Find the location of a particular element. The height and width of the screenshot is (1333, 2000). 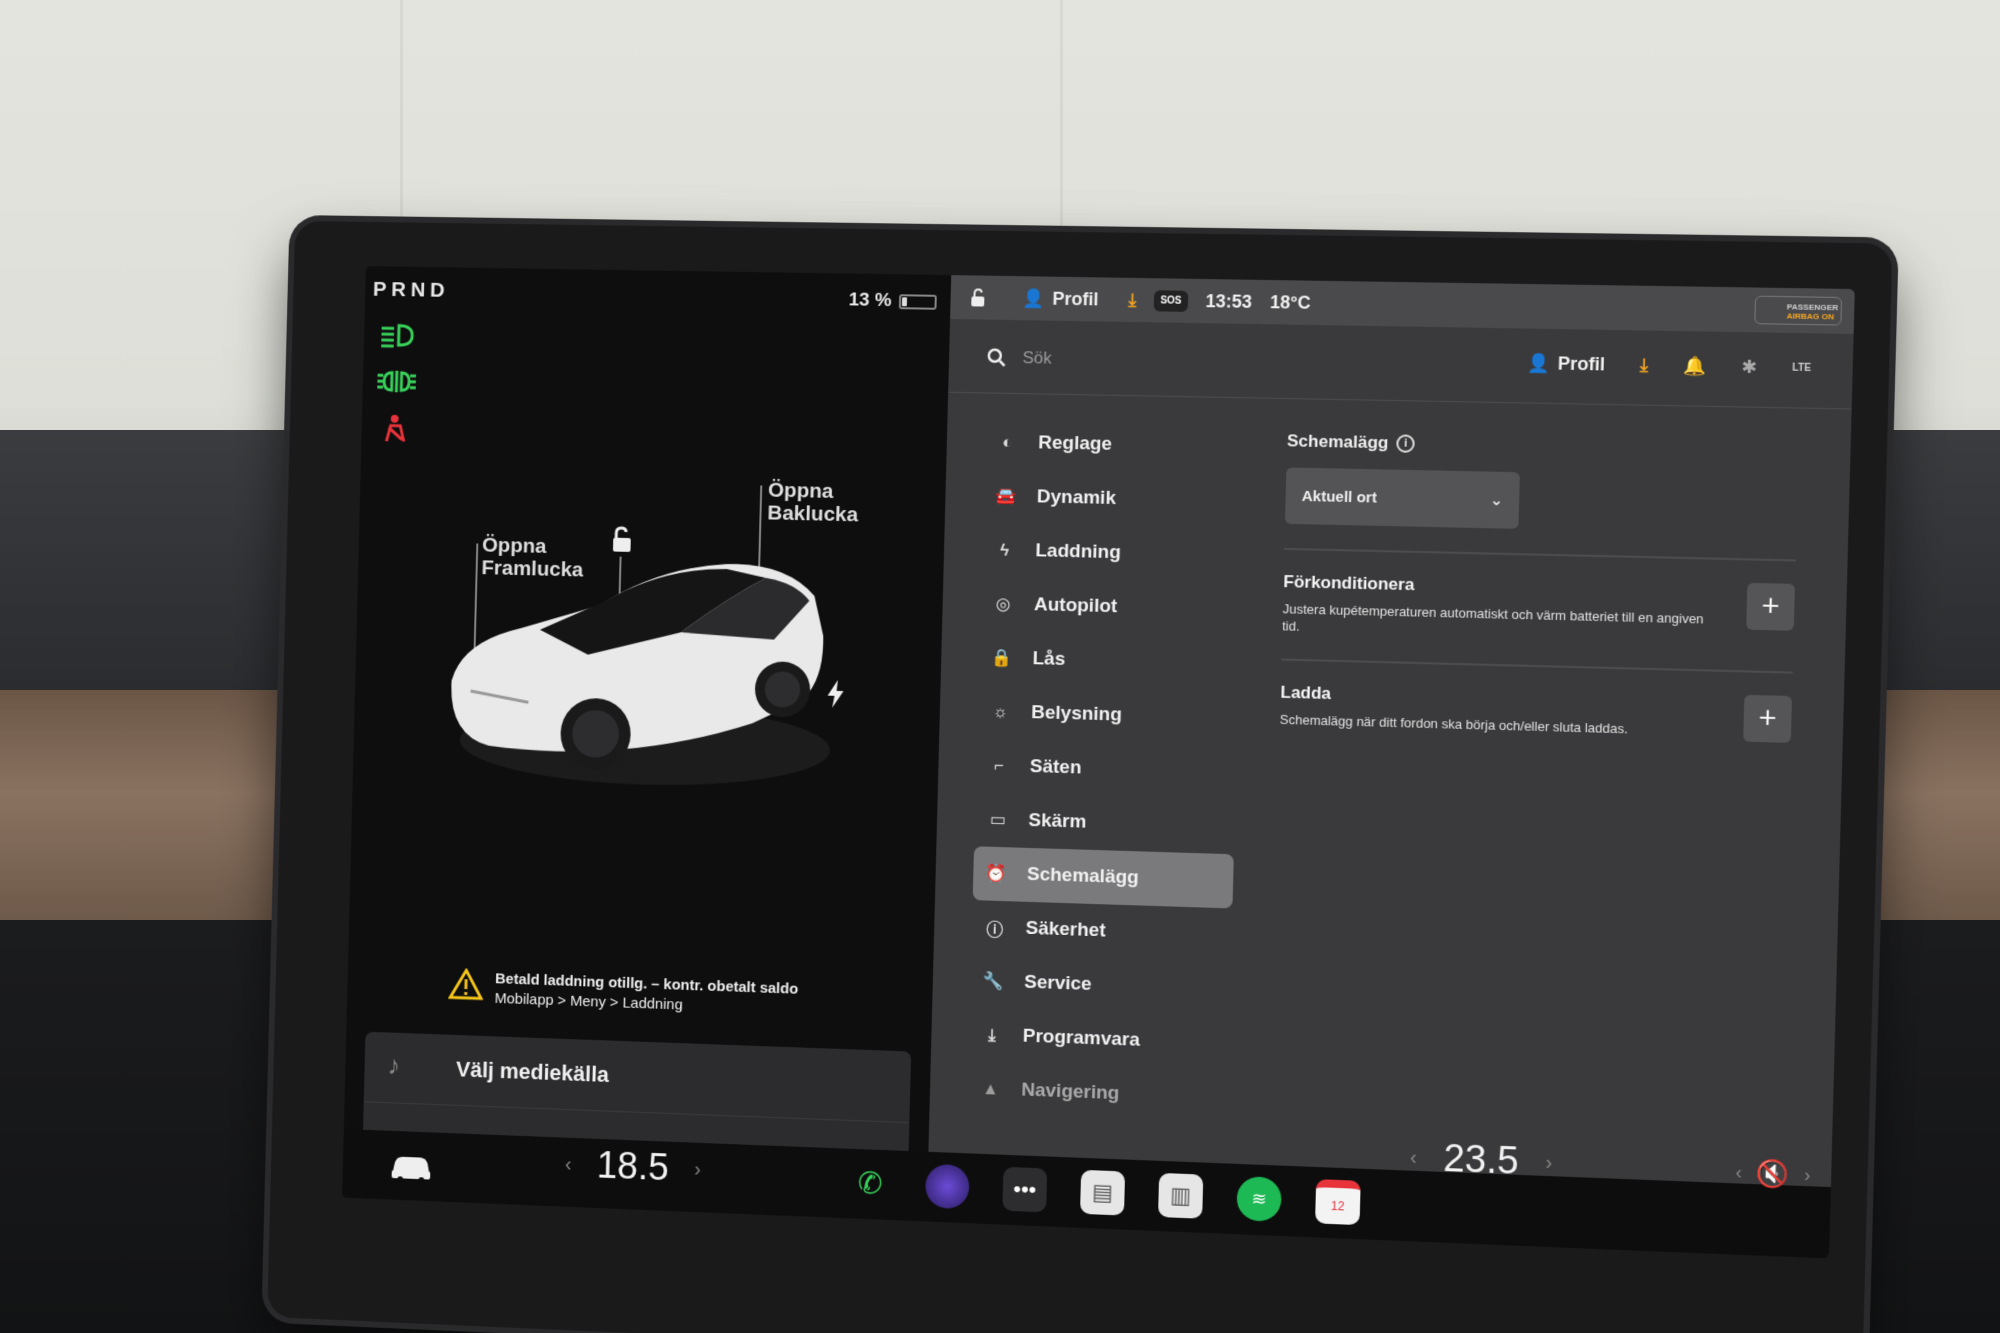

chevron-down-icon: ⌄ is located at coordinates (1496, 500).